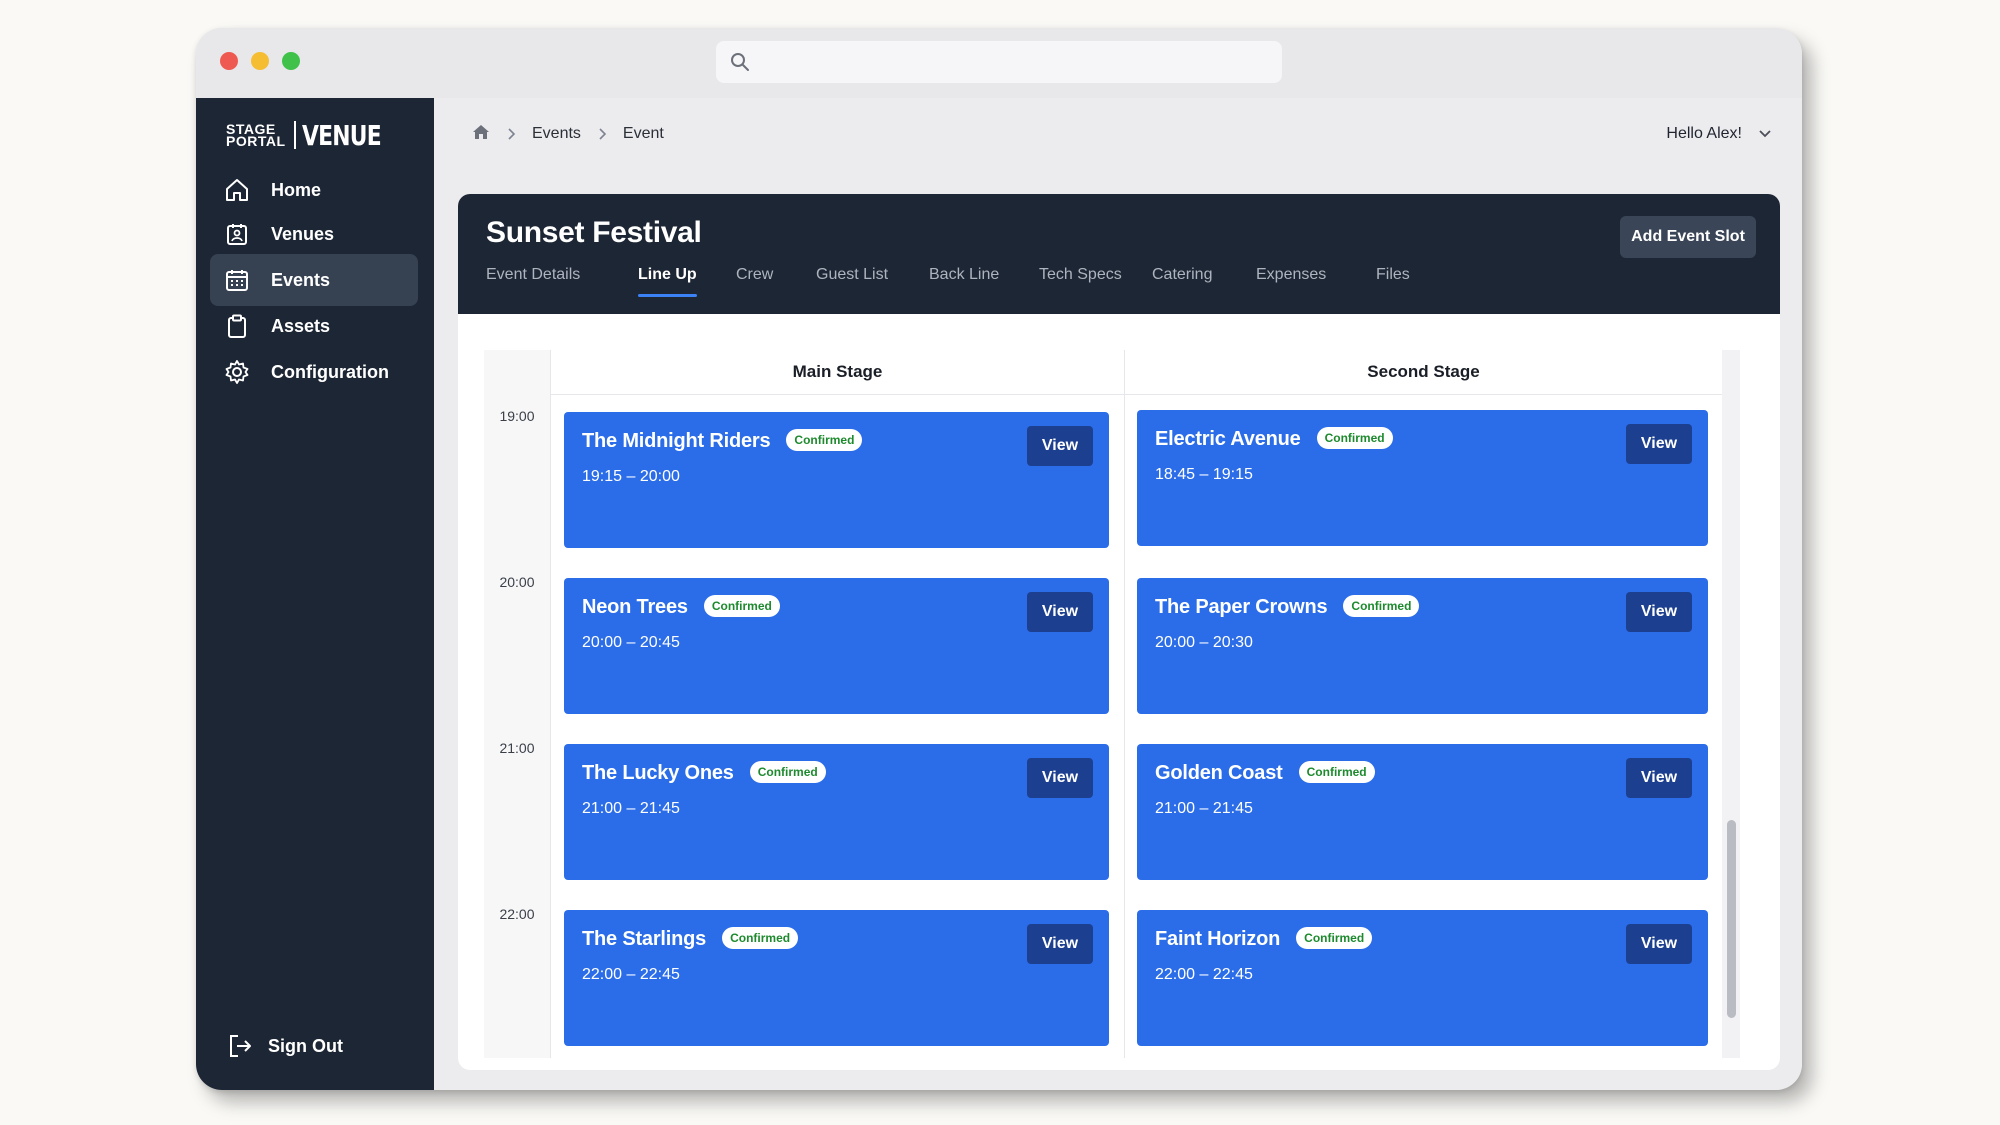  I want to click on minimize-window-button, so click(260, 61).